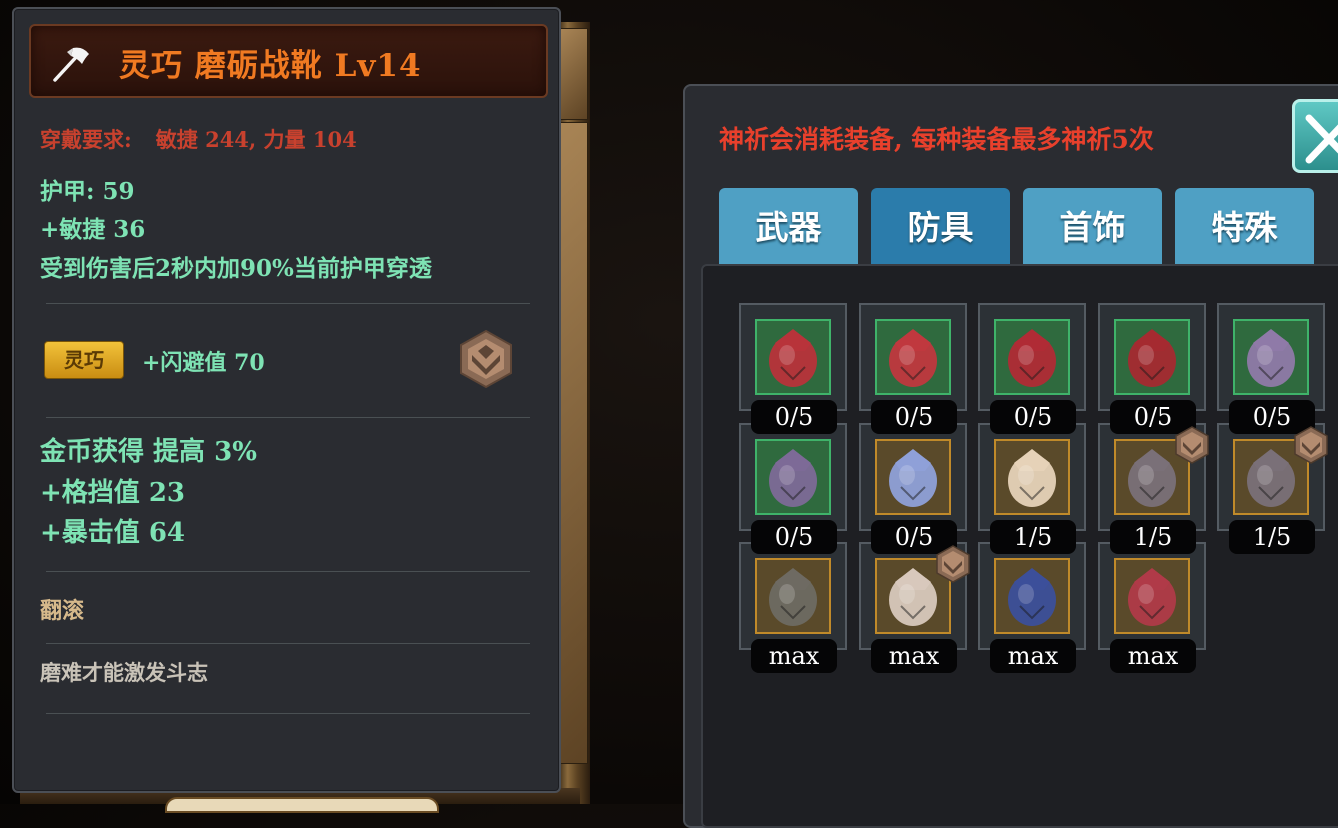 This screenshot has width=1338, height=828. What do you see at coordinates (86, 139) in the screenshot?
I see `requirement-label: 穿戴要求:` at bounding box center [86, 139].